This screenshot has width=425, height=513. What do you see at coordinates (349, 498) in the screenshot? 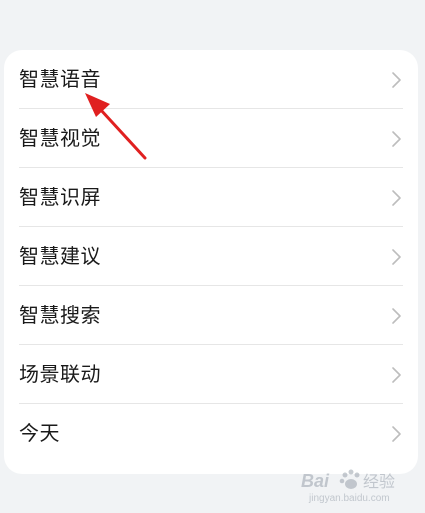
I see `svg-text: jingyan.baidu.com` at bounding box center [349, 498].